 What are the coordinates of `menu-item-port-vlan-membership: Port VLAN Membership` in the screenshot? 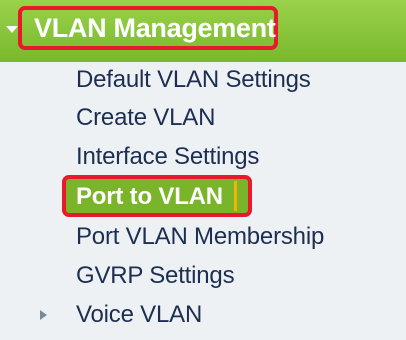 It's located at (200, 237).